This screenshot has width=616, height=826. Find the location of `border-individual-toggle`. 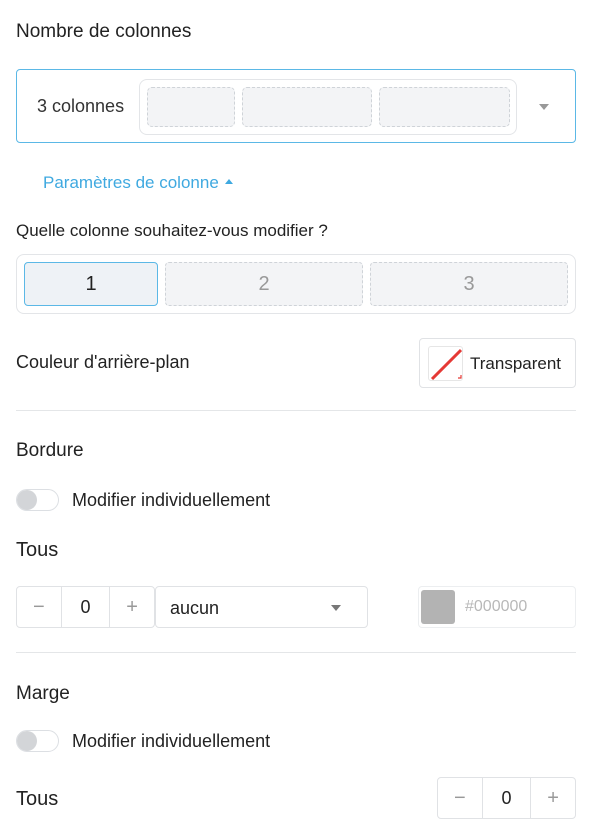

border-individual-toggle is located at coordinates (37, 500).